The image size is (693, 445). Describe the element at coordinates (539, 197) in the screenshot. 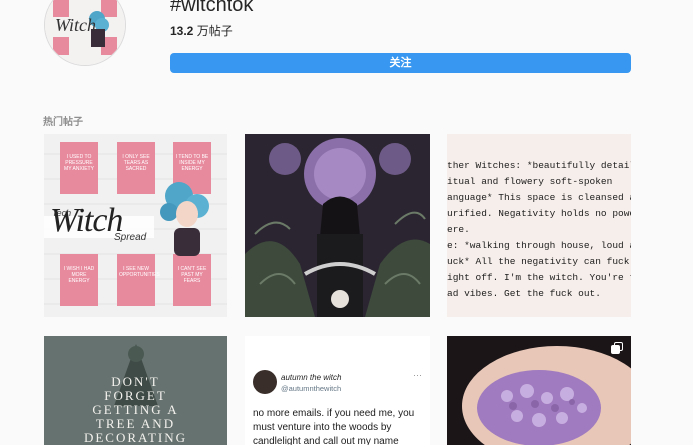

I see `post3-line-3: anguage* This space is cleansed a` at that location.